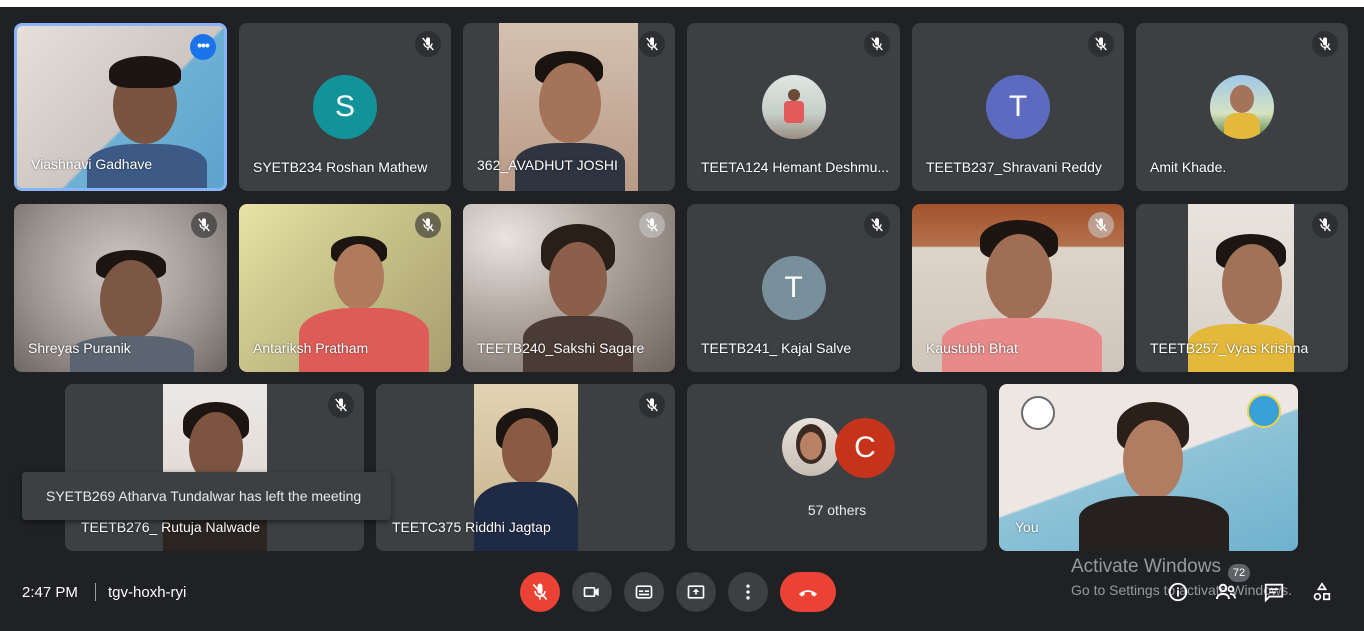  I want to click on participant-tile: Kaustubh Bhat, so click(1018, 288).